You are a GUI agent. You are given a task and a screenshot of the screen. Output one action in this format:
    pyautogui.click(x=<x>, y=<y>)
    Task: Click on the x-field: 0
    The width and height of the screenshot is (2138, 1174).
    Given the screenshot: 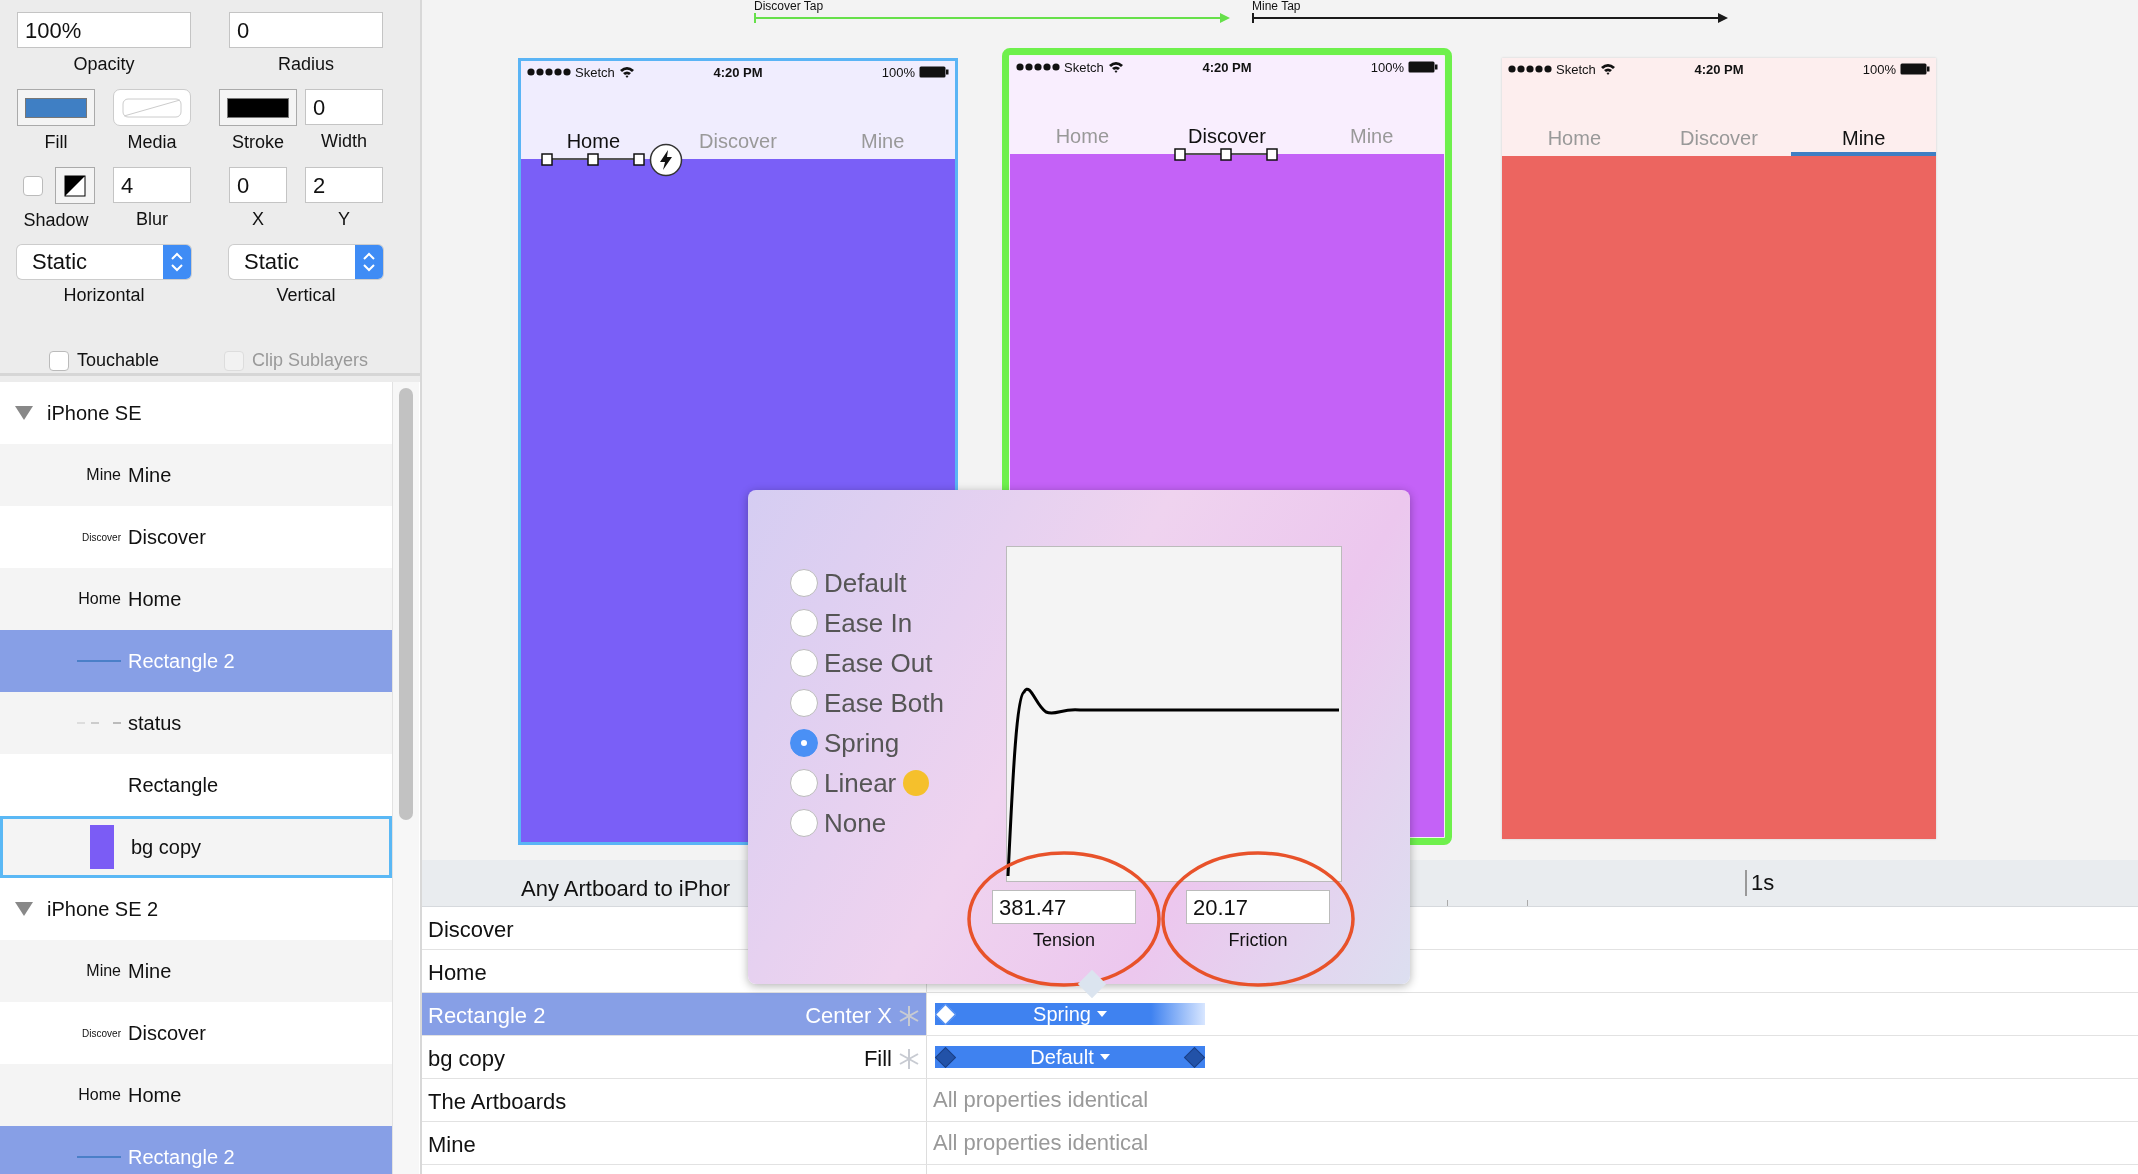 What is the action you would take?
    pyautogui.click(x=258, y=185)
    